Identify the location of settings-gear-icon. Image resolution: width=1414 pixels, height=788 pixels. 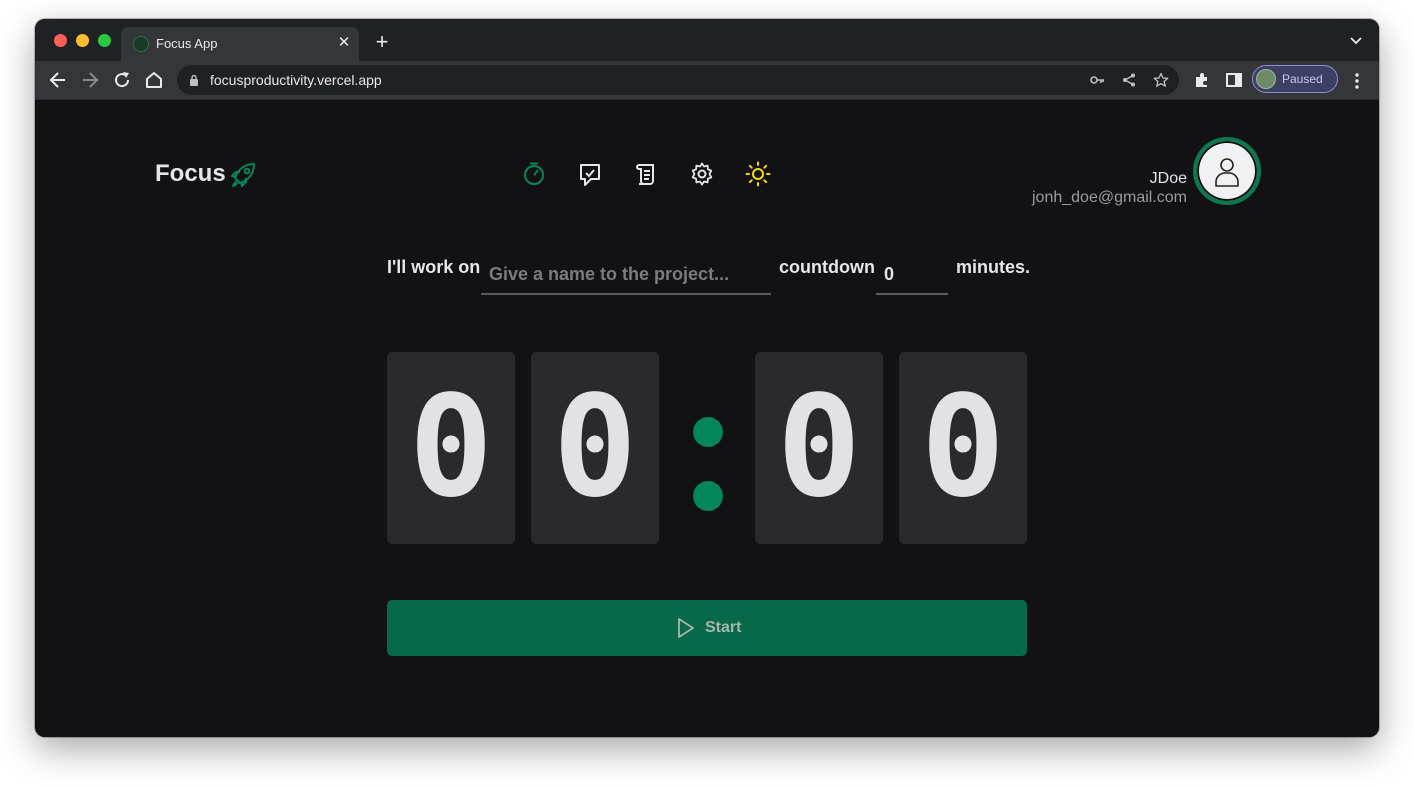
(702, 174).